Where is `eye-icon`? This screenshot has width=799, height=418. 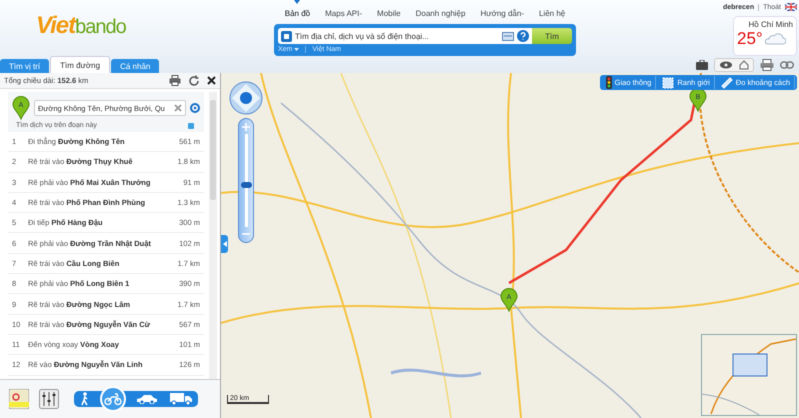
eye-icon is located at coordinates (726, 65).